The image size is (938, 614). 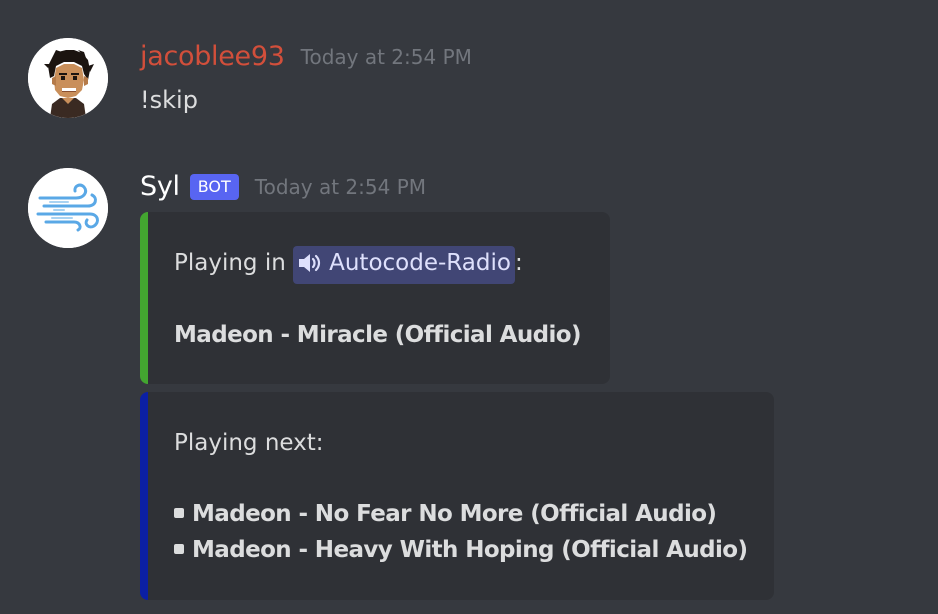 What do you see at coordinates (378, 335) in the screenshot?
I see `now-playing-title: Madeon - Miracle (Official Audio)` at bounding box center [378, 335].